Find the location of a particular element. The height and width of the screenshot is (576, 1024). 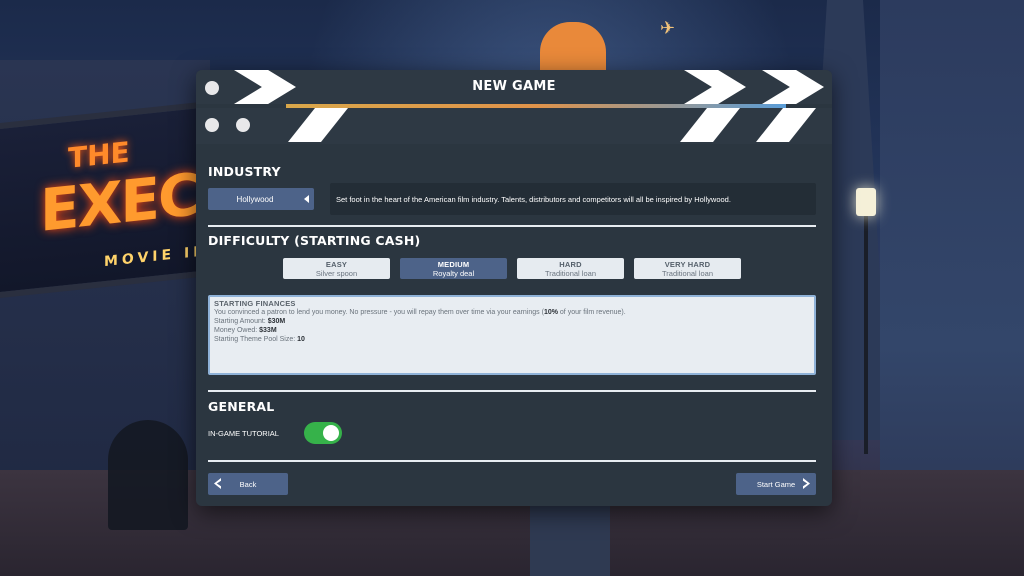

back-button-label: Back is located at coordinates (248, 484).